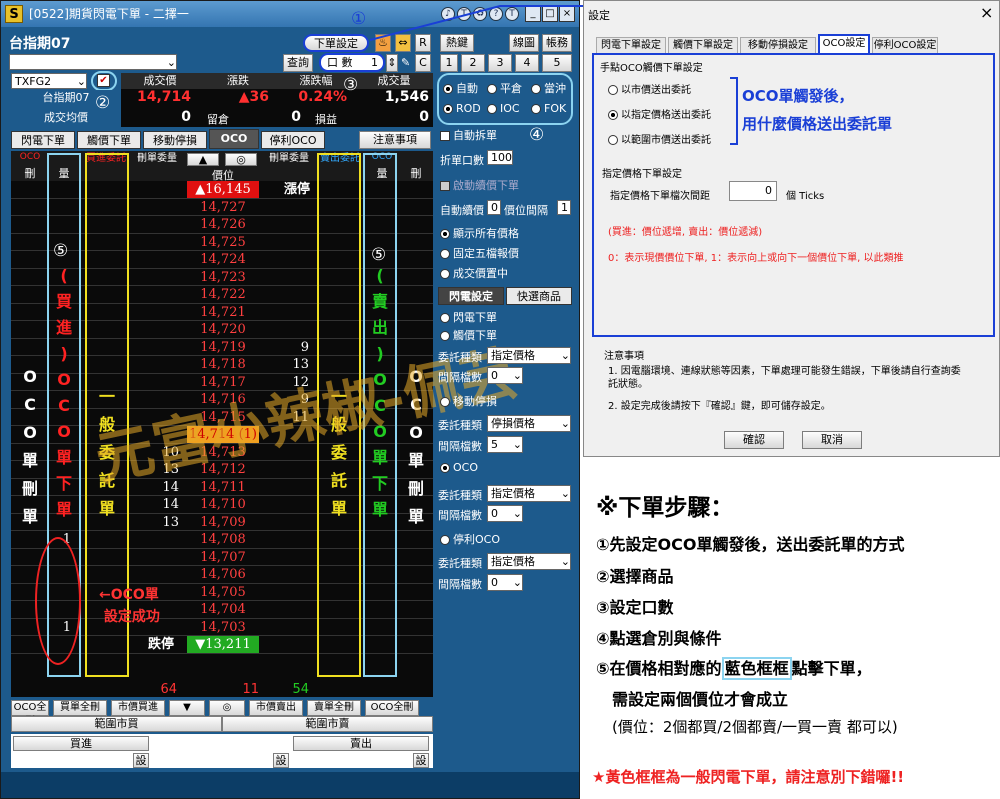 This screenshot has height=799, width=1000. I want to click on dtab-flash: 閃電下單設定, so click(631, 45).